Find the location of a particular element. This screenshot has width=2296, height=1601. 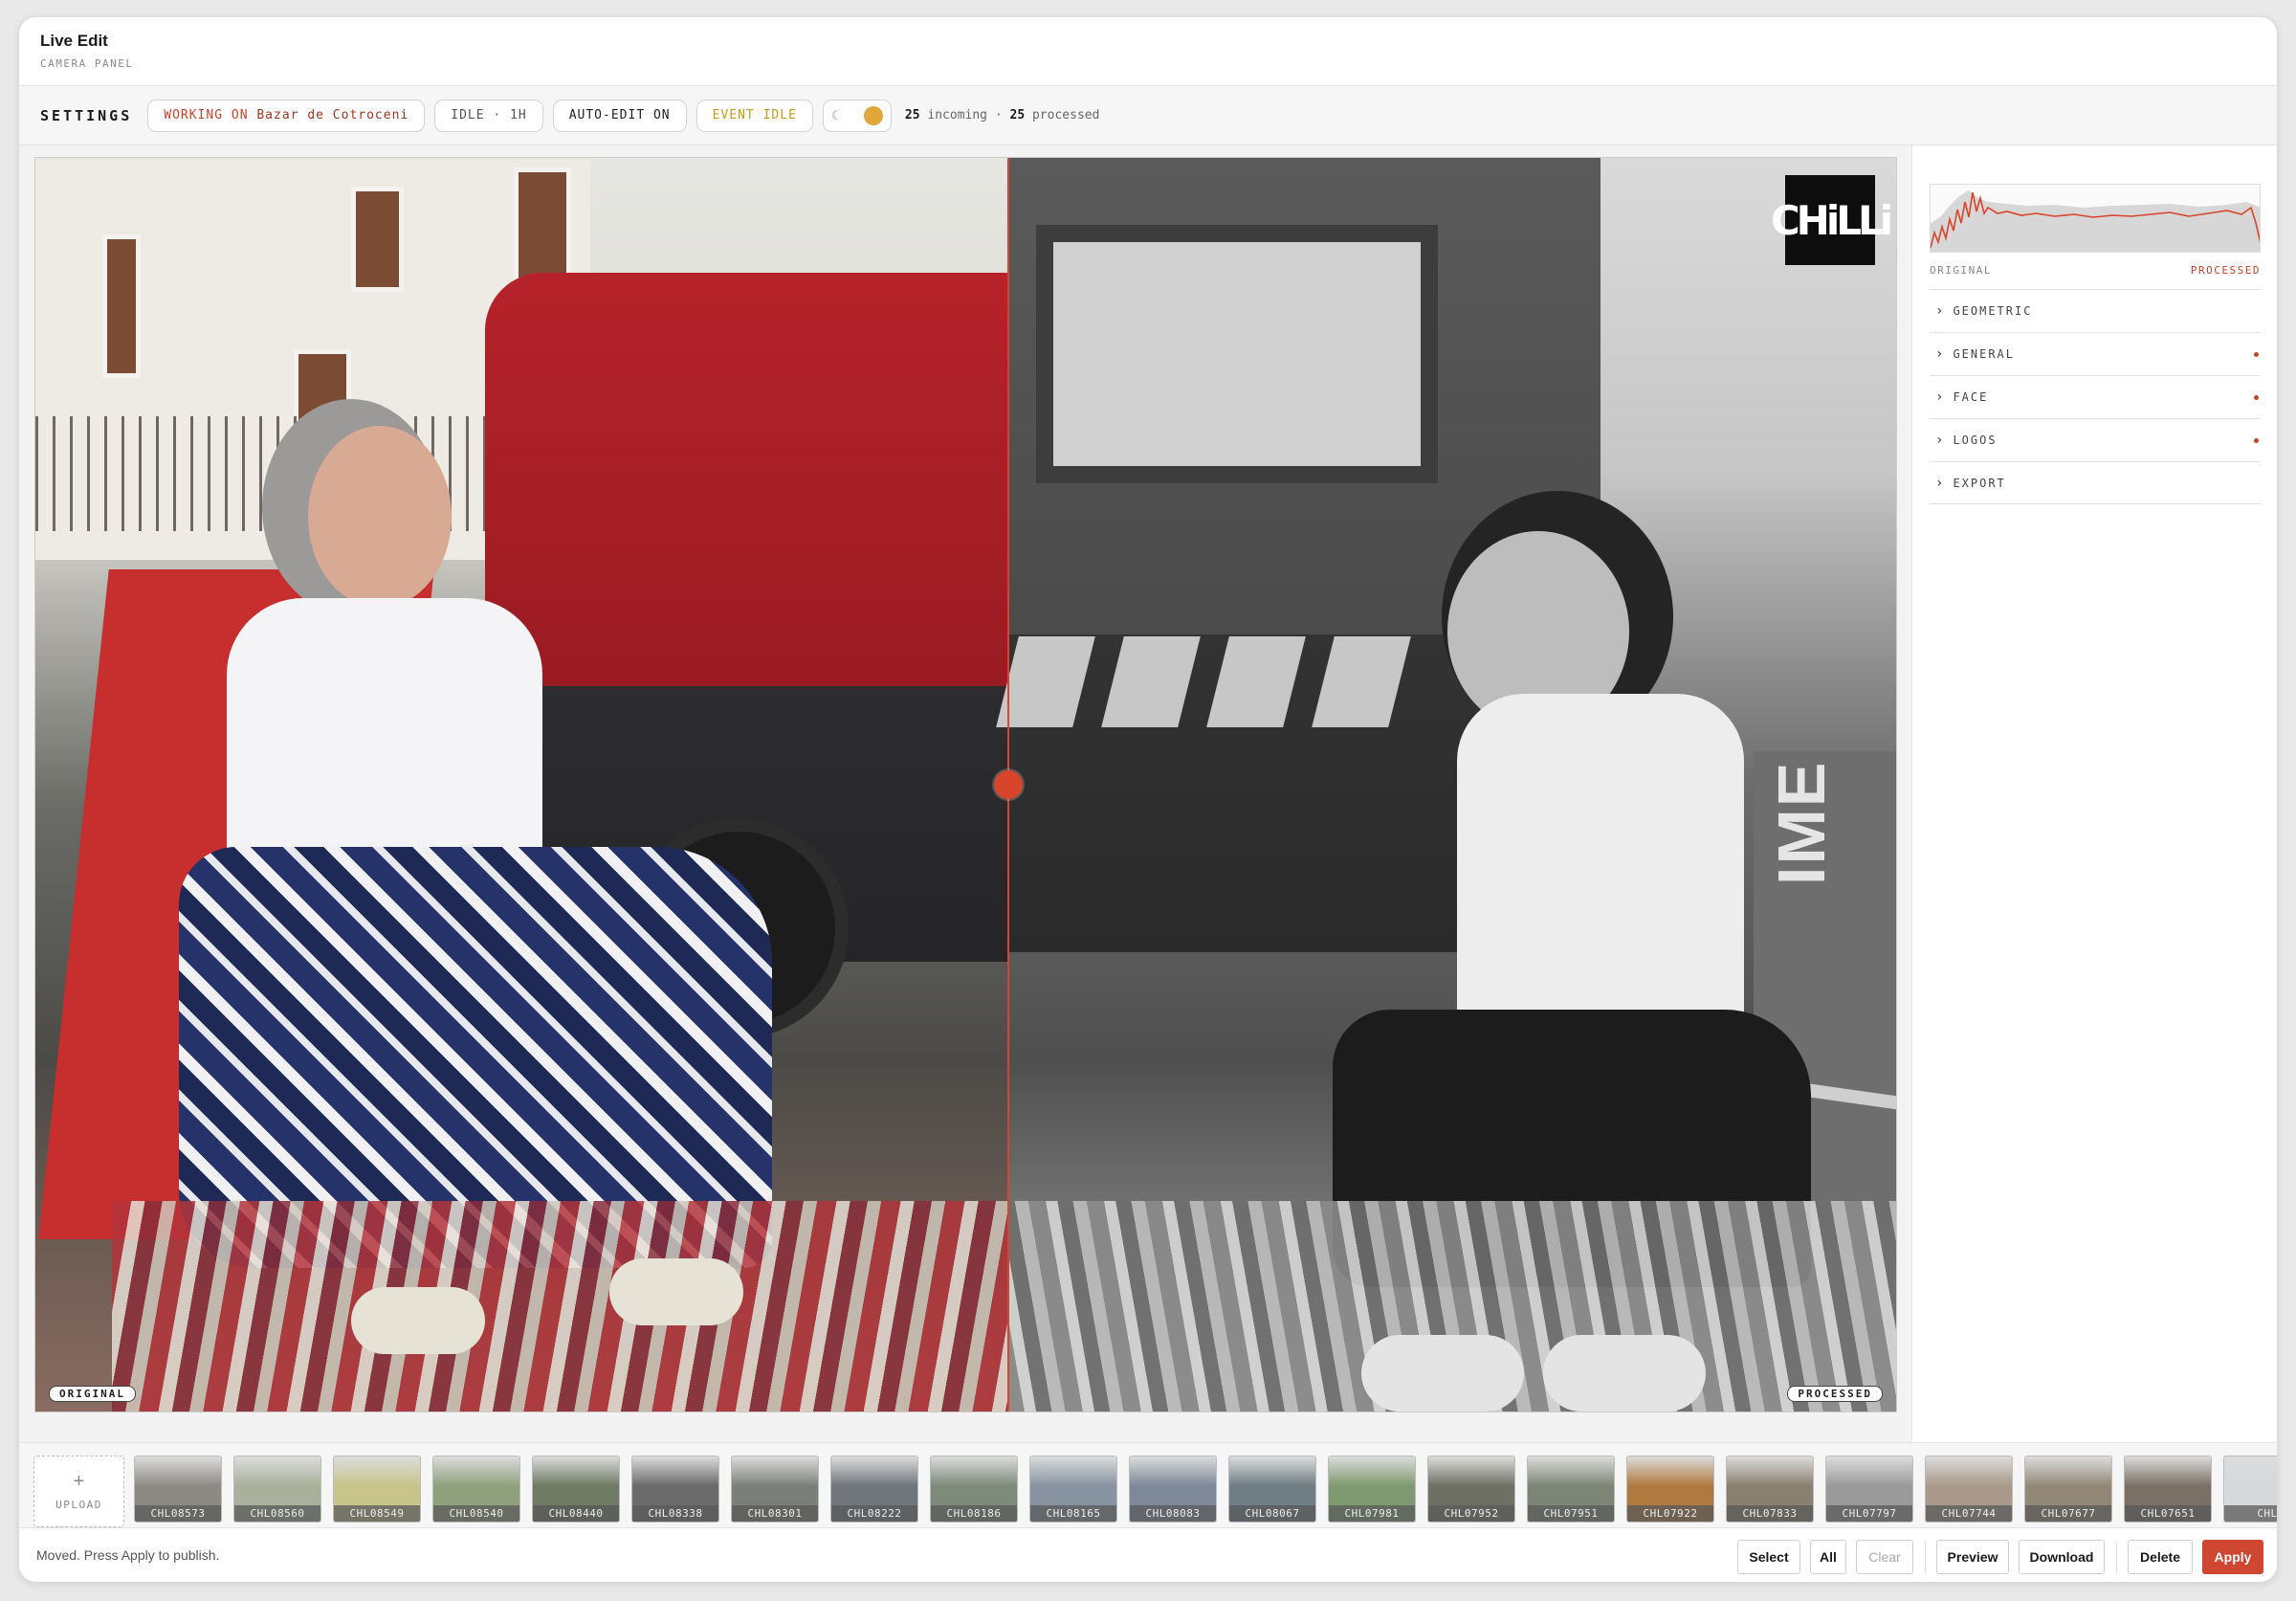

download-button: Download is located at coordinates (2062, 1557).